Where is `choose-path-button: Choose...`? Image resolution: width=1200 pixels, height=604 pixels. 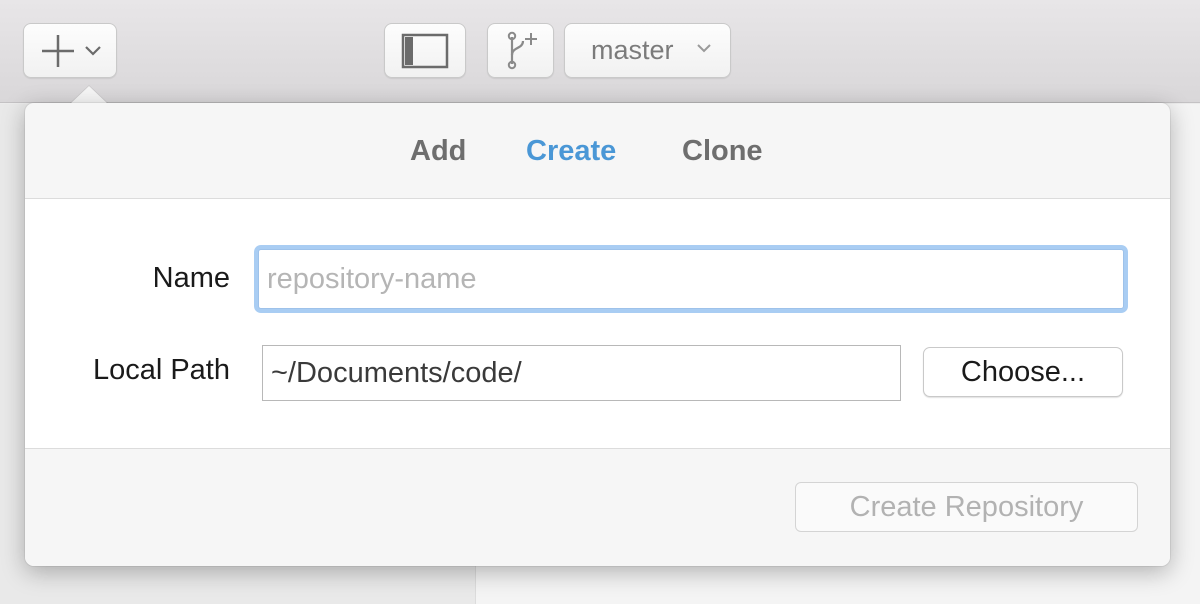 choose-path-button: Choose... is located at coordinates (1023, 372).